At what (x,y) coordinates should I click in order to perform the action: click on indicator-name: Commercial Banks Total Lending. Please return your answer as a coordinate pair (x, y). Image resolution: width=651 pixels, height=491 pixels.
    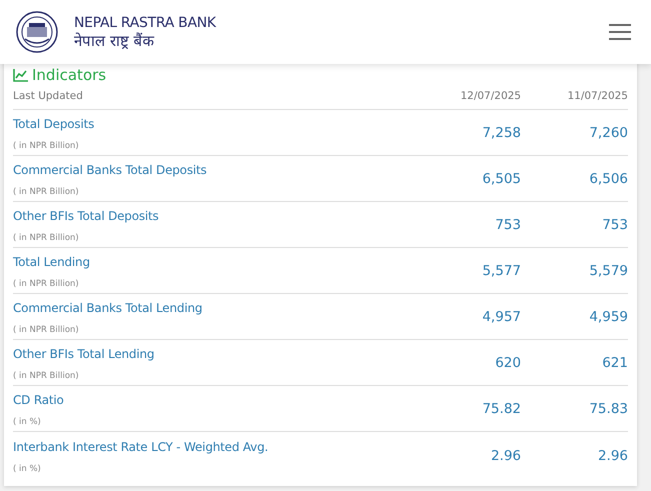
    Looking at the image, I should click on (107, 308).